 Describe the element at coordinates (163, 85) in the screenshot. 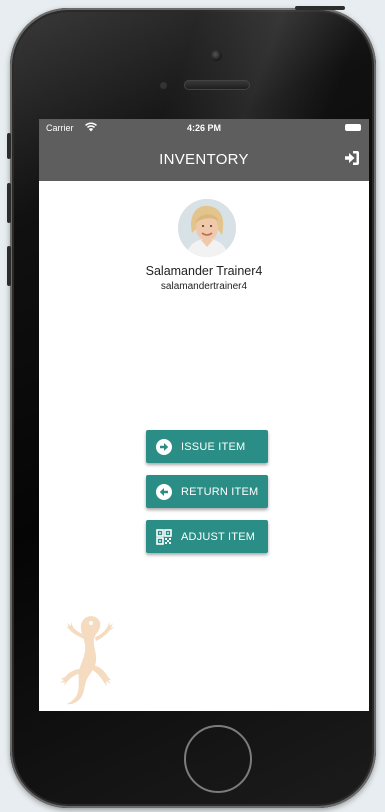

I see `proximity-sensor` at that location.